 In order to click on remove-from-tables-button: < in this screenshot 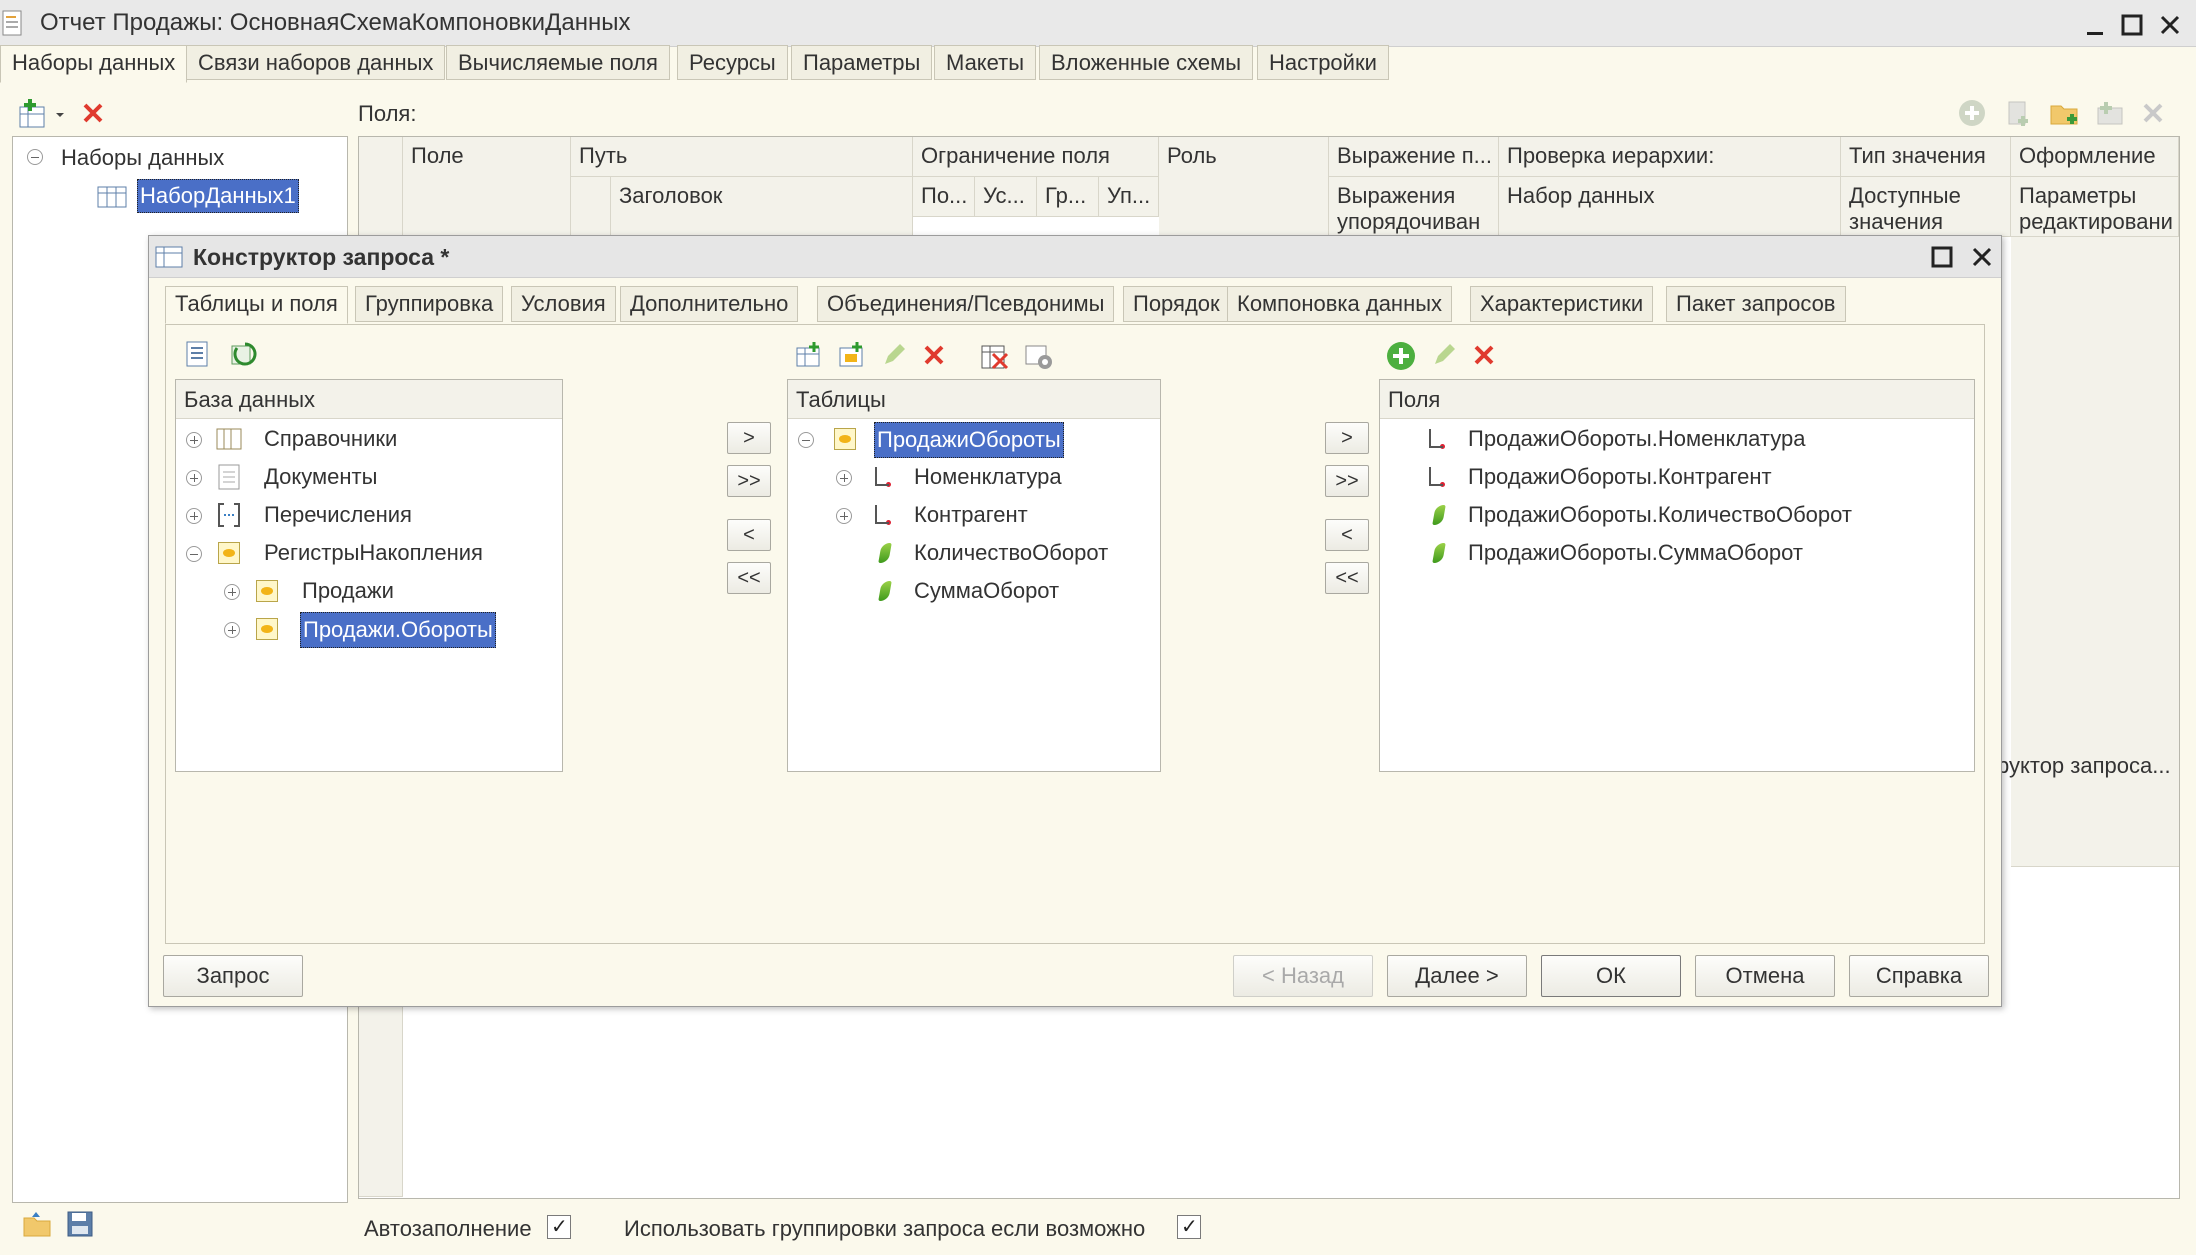, I will do `click(749, 535)`.